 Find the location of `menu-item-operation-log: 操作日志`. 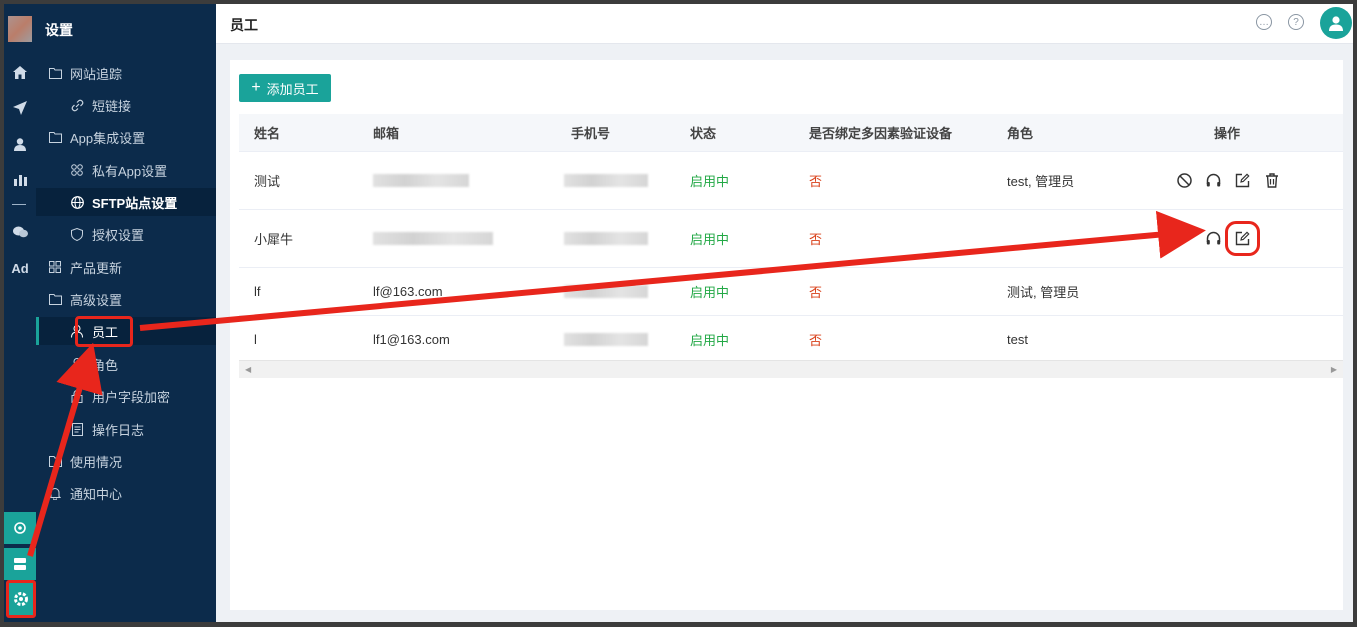

menu-item-operation-log: 操作日志 is located at coordinates (126, 429).